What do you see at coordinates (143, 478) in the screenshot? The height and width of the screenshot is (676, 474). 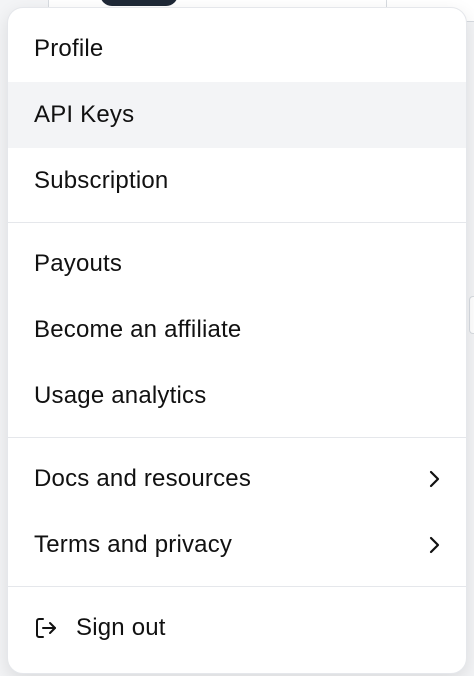 I see `menu-item-label: Docs and resources` at bounding box center [143, 478].